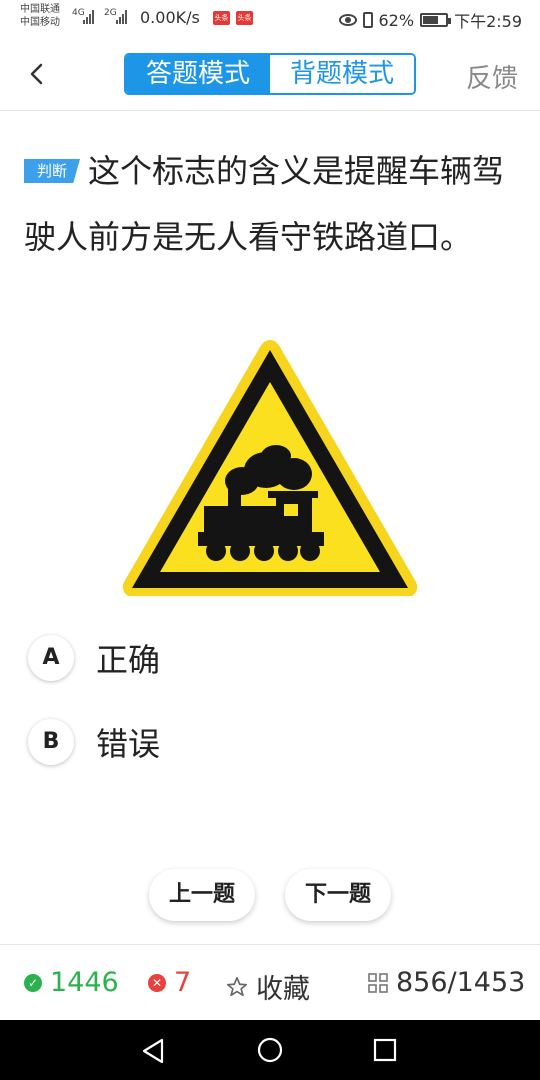 The height and width of the screenshot is (1080, 540). What do you see at coordinates (270, 468) in the screenshot?
I see `railway-crossing-sign-image` at bounding box center [270, 468].